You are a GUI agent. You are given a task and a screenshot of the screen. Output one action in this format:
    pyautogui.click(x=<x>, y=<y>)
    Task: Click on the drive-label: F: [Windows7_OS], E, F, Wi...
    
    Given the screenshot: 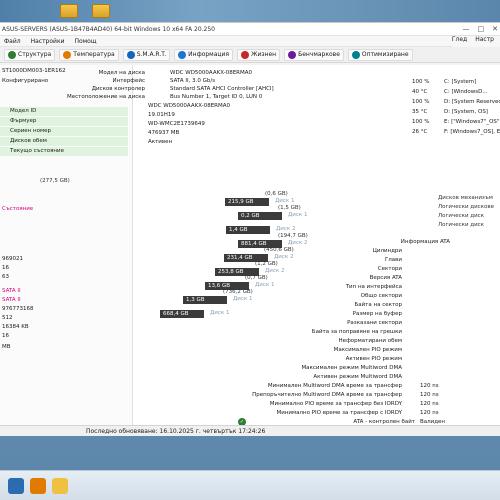 What is the action you would take?
    pyautogui.click(x=472, y=132)
    